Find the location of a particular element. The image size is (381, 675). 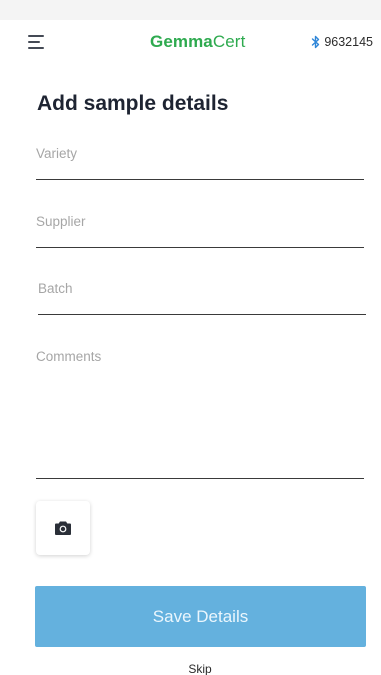

variety-input is located at coordinates (200, 153).